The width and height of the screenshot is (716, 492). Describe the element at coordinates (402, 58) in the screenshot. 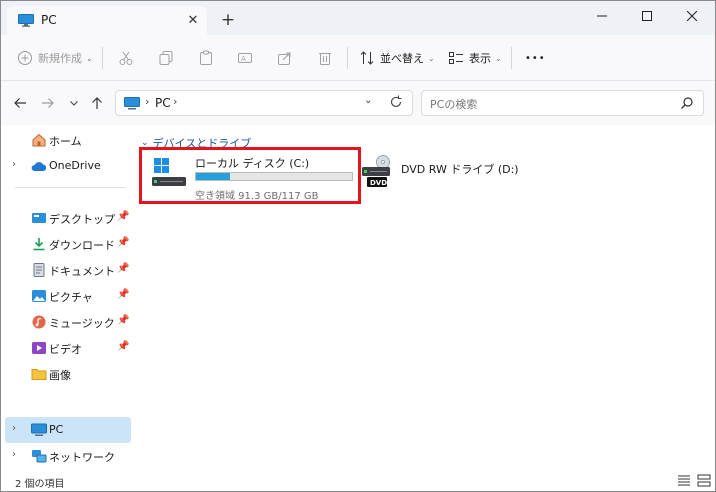

I see `sort-button-label: 並べ替え` at that location.